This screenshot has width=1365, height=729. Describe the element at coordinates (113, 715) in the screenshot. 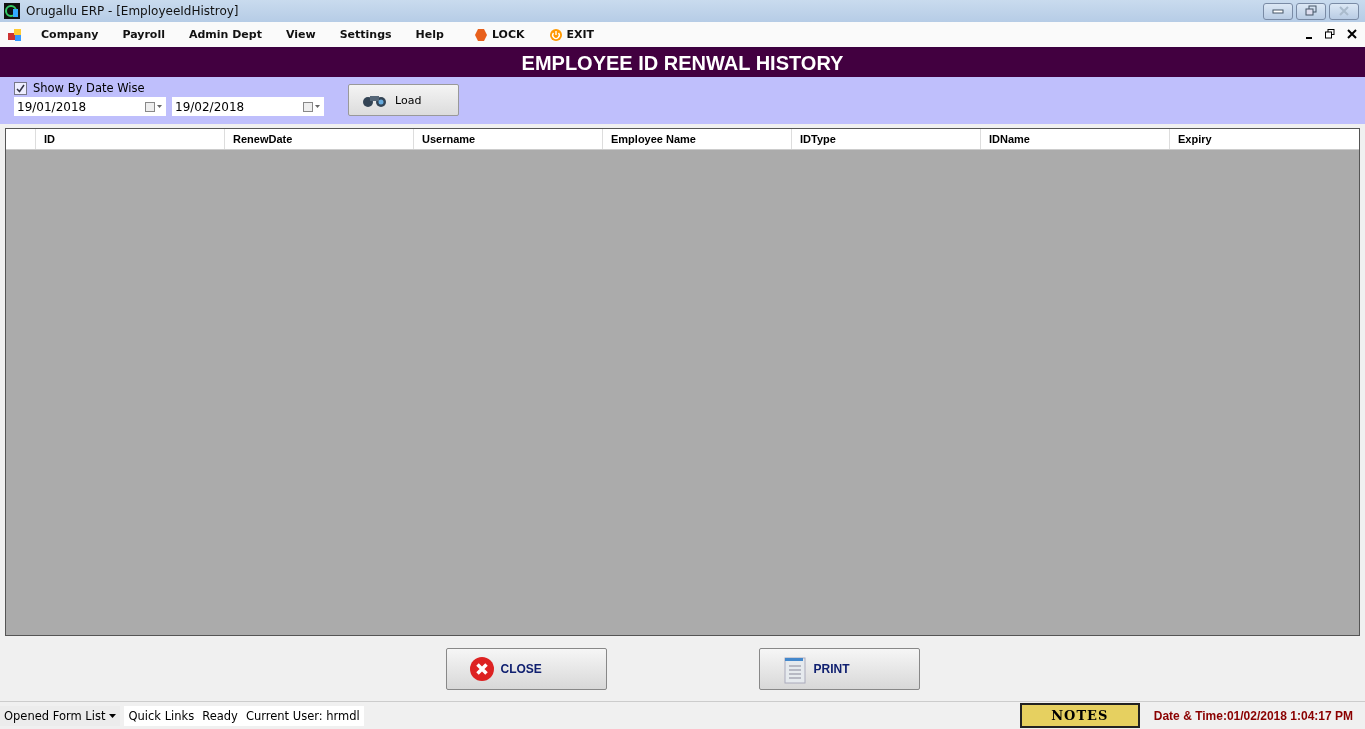

I see `caret-icon` at that location.